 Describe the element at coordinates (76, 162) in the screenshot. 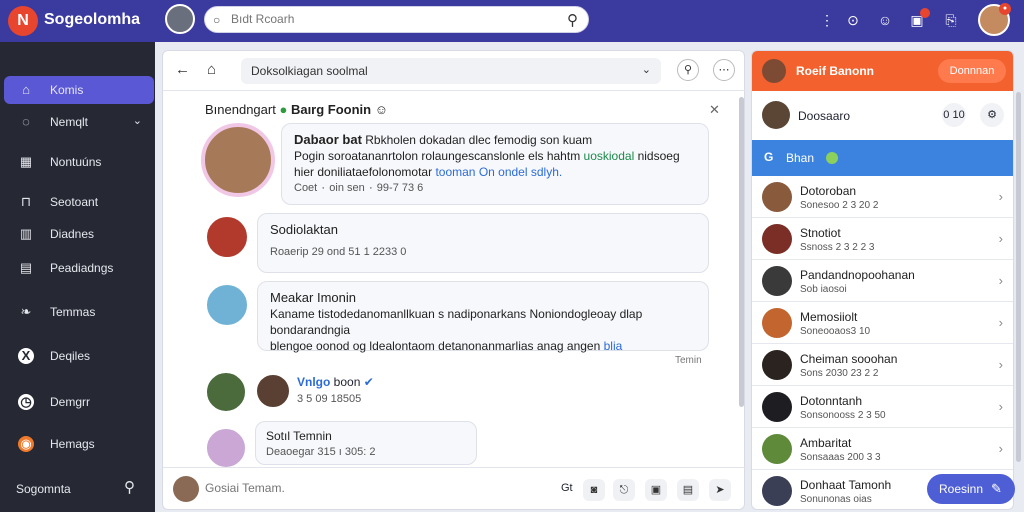

I see `sidebar-item-label: Nontuúns` at that location.